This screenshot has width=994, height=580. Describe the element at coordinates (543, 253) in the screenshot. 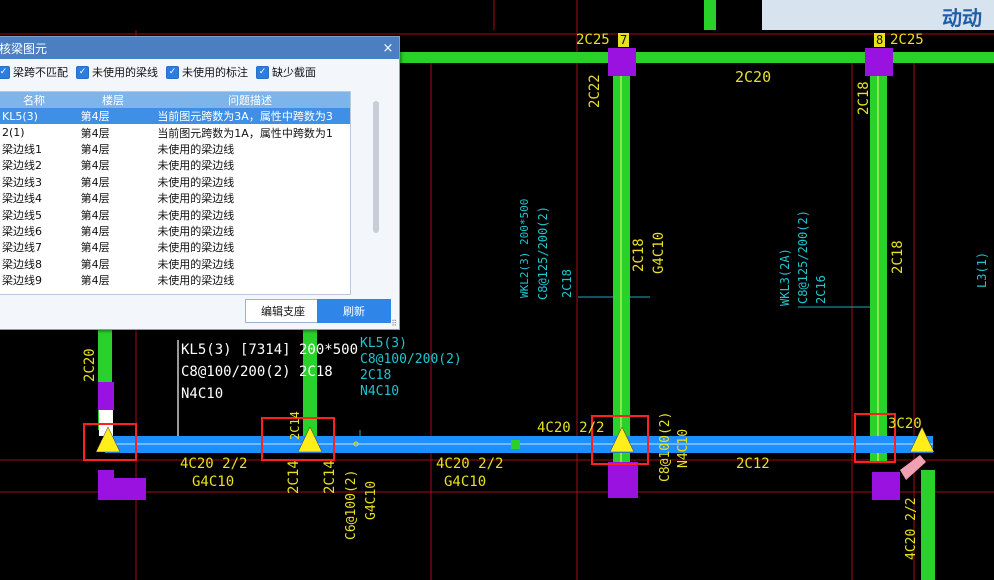

I see `wkl2-line2: C8@125/200(2)` at that location.